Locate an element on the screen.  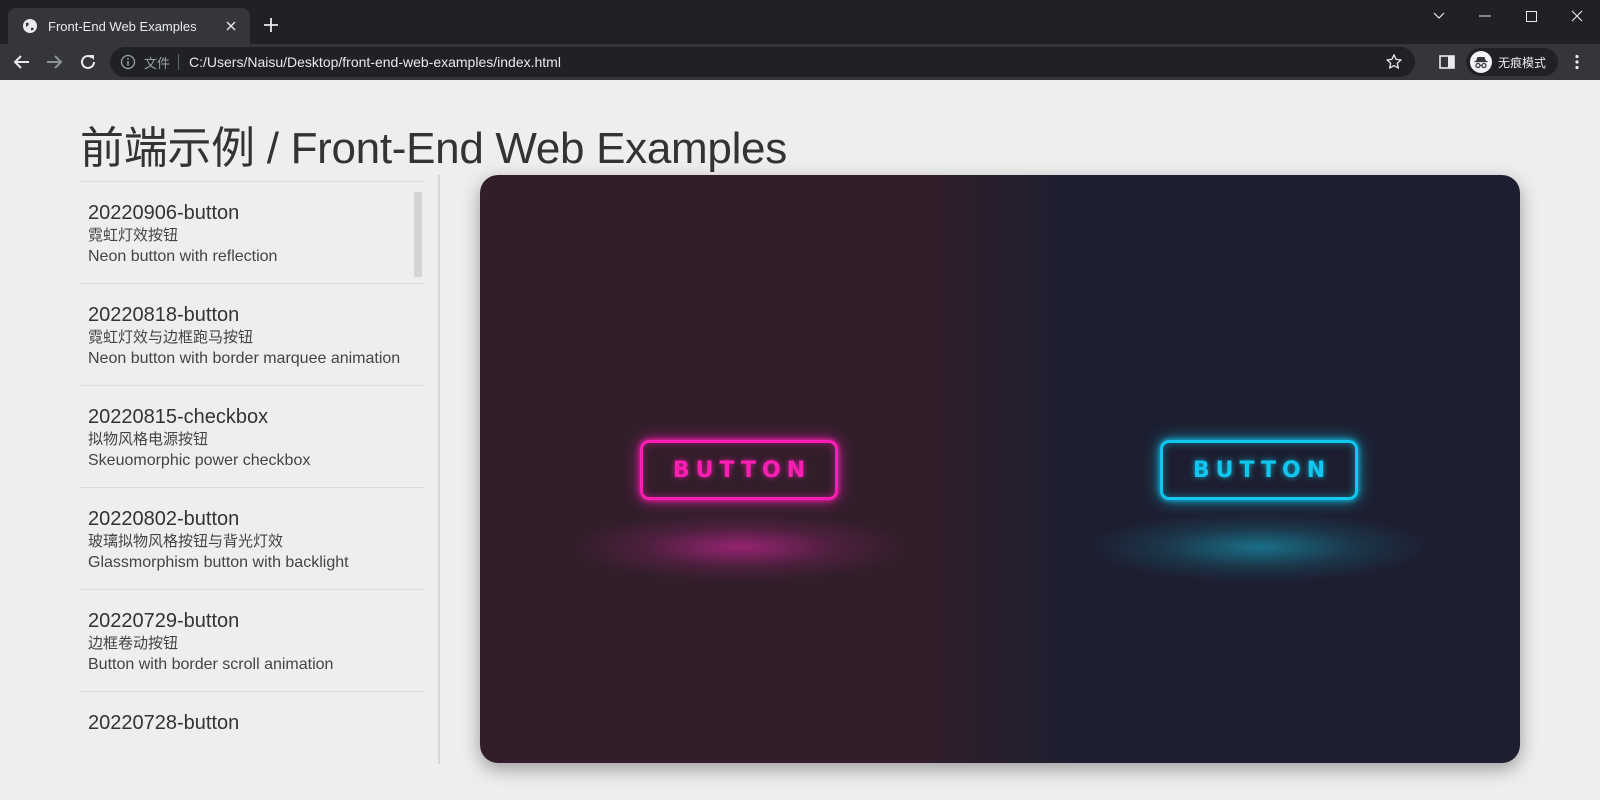
list-item-en-desc: Button with border scroll animation is located at coordinates (211, 664).